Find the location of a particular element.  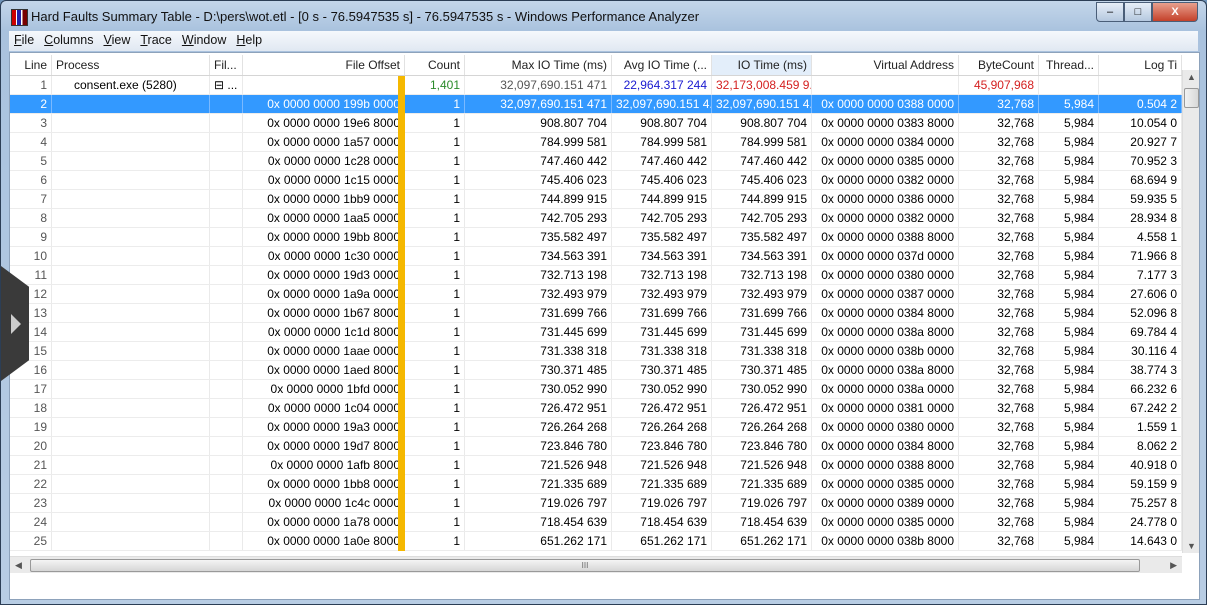

cell-max-io-time: 651.262 171 is located at coordinates (538, 541).